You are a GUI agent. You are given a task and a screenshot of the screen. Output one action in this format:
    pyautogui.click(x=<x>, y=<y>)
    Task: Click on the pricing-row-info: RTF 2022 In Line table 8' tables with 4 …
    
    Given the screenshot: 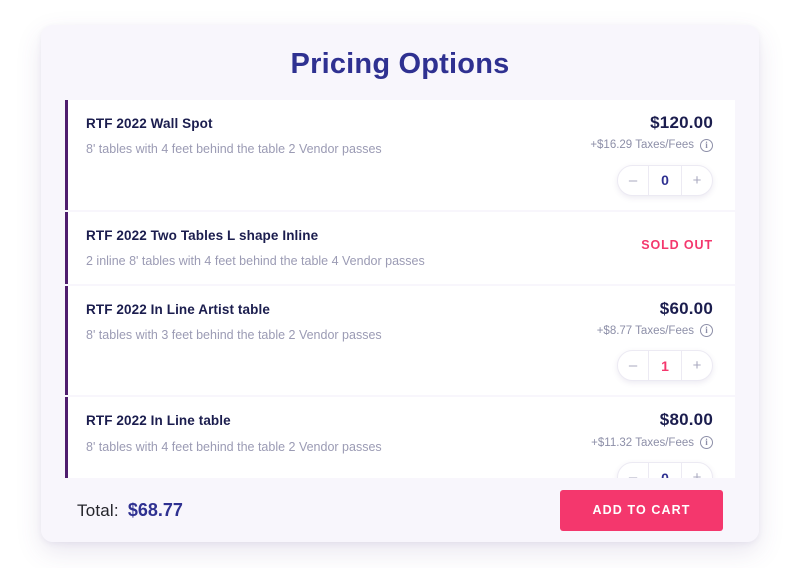 What is the action you would take?
    pyautogui.click(x=234, y=433)
    